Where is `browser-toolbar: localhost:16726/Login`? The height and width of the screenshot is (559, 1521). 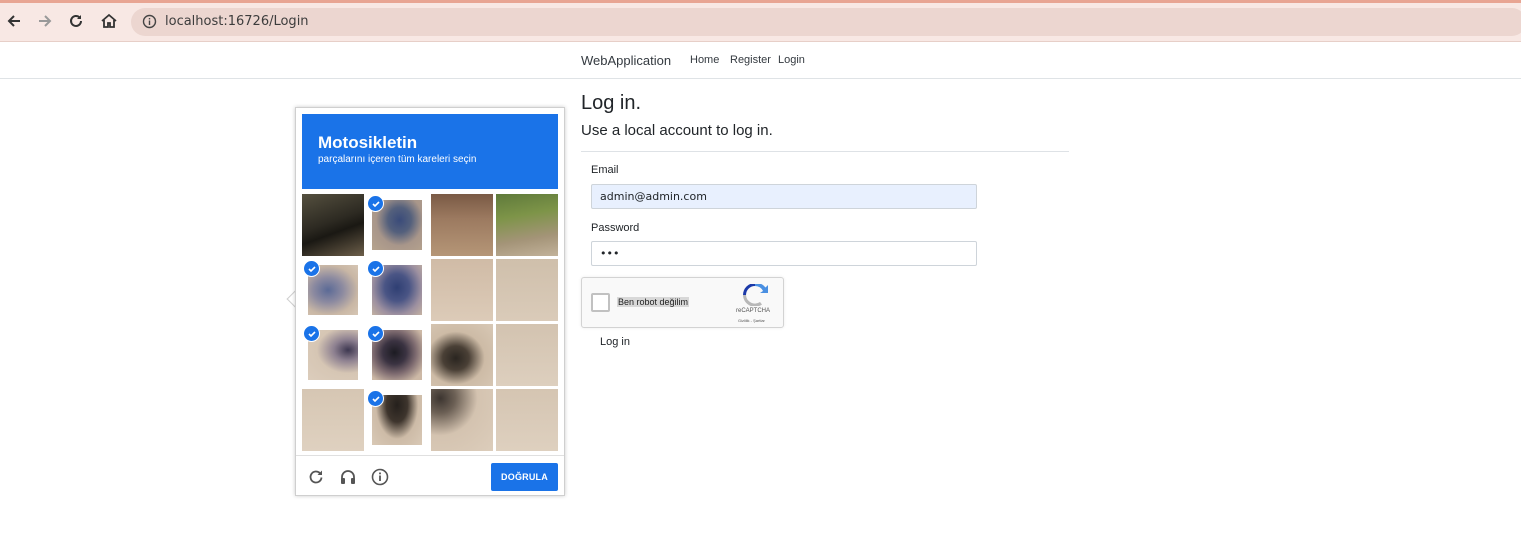 browser-toolbar: localhost:16726/Login is located at coordinates (760, 21).